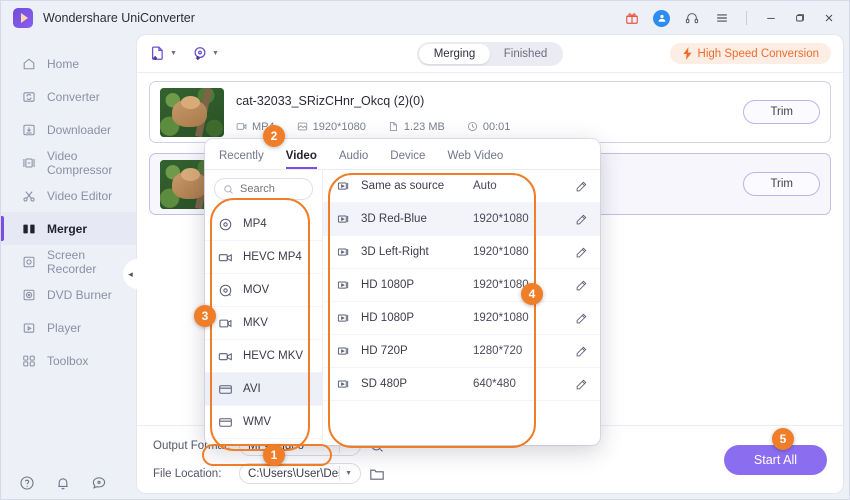 Image resolution: width=850 pixels, height=500 pixels. What do you see at coordinates (263, 442) in the screenshot?
I see `list-item: MXV` at bounding box center [263, 442].